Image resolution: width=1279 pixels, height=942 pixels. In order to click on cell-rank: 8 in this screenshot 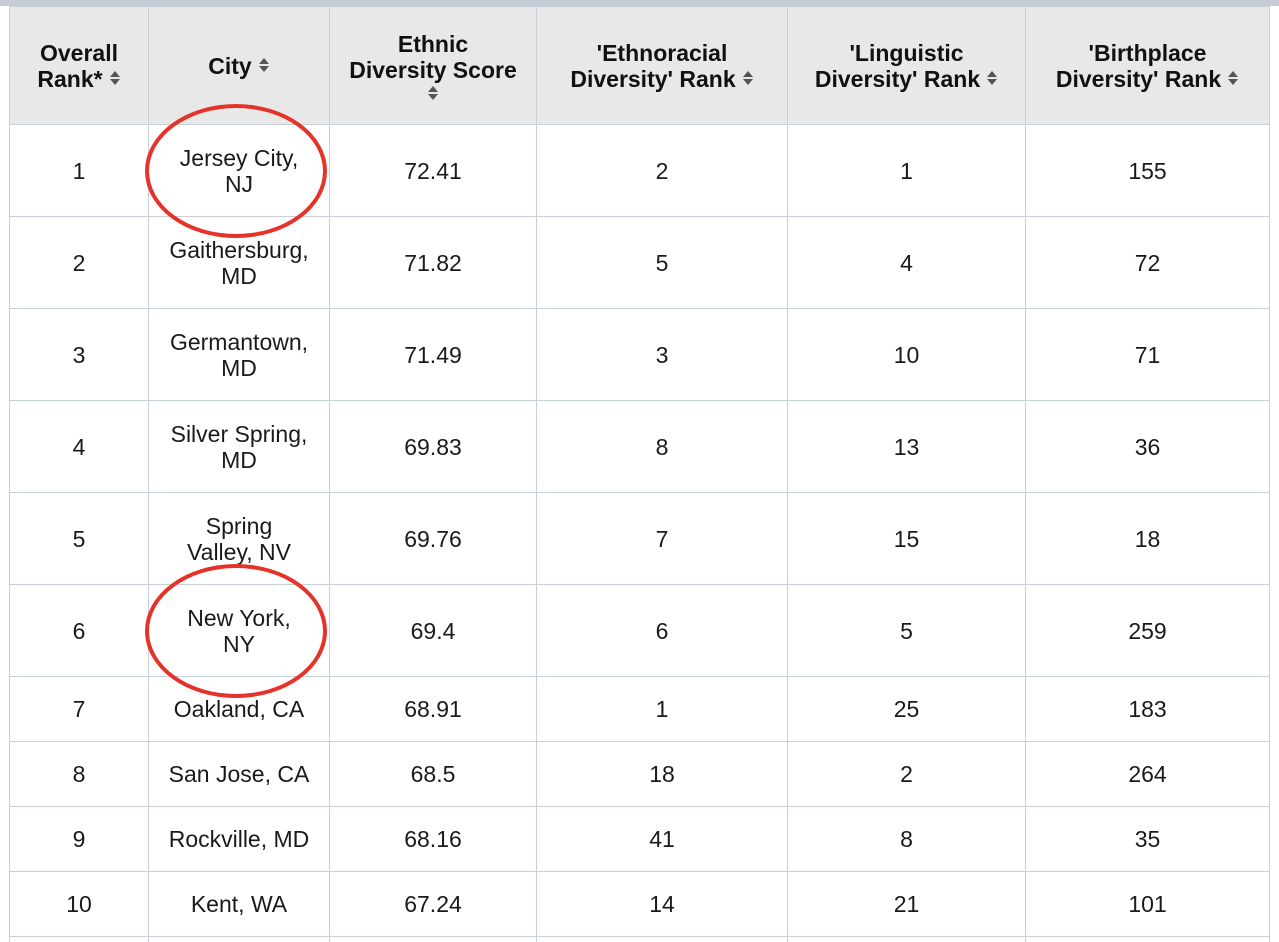, I will do `click(79, 774)`.